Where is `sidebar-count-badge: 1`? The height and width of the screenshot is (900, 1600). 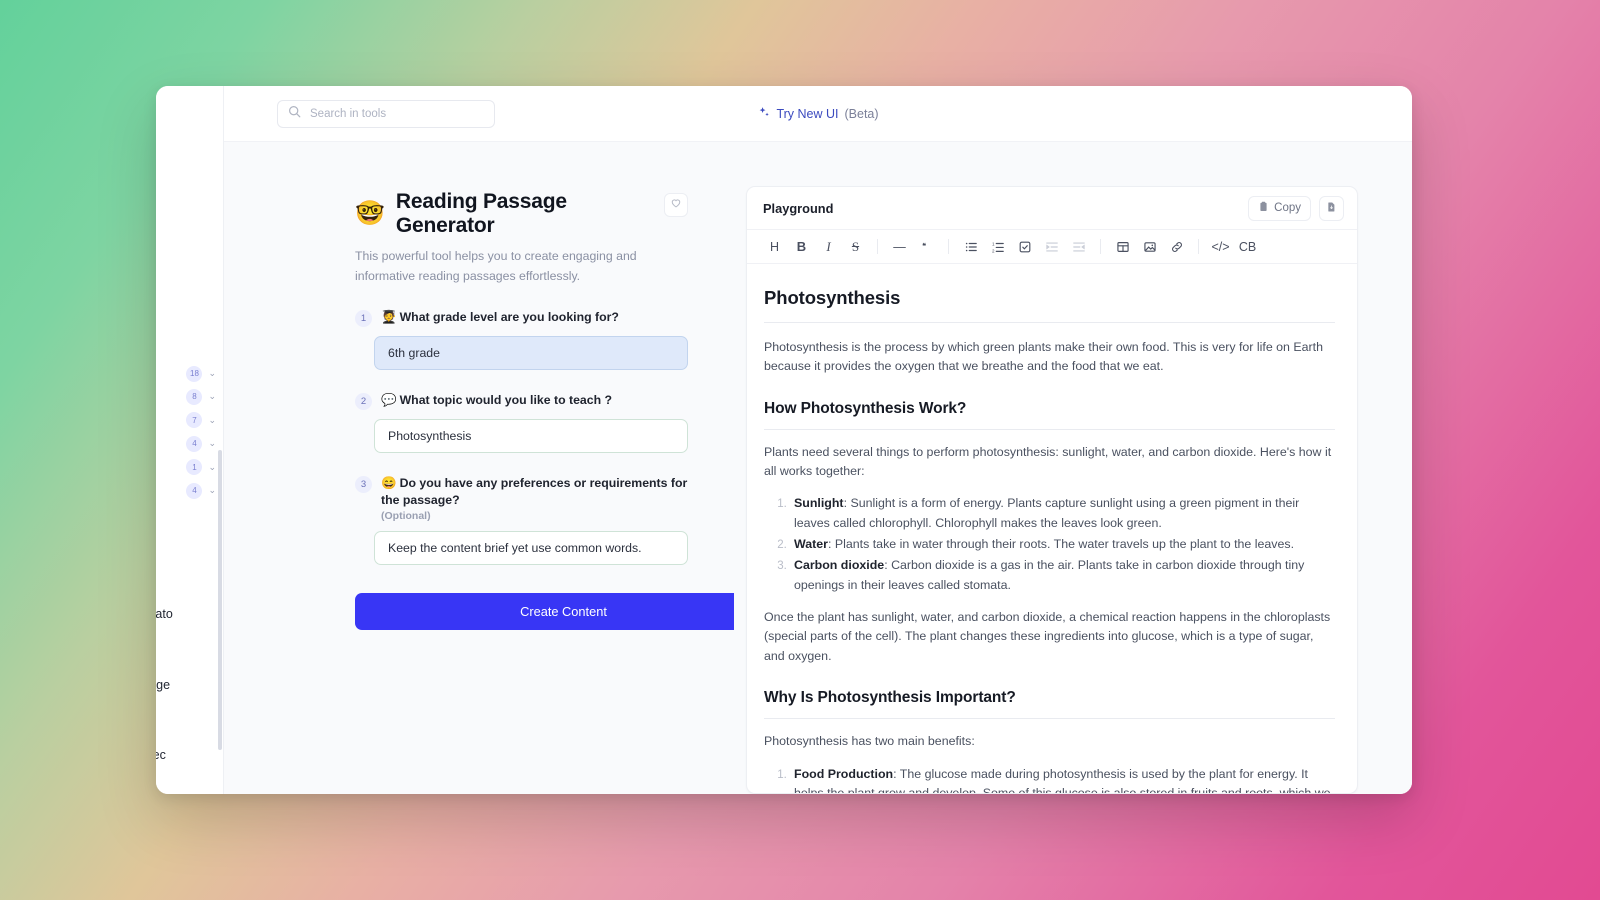 sidebar-count-badge: 1 is located at coordinates (194, 467).